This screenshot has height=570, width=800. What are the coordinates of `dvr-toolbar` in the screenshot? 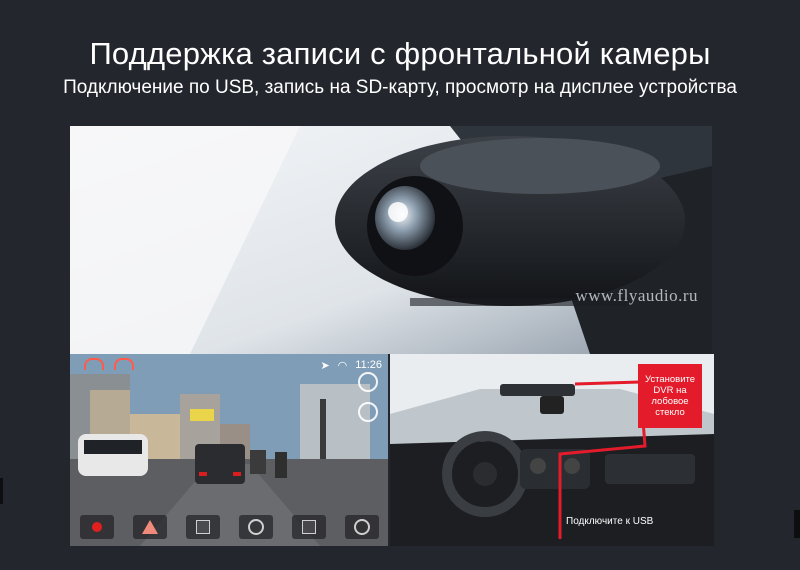 It's located at (229, 527).